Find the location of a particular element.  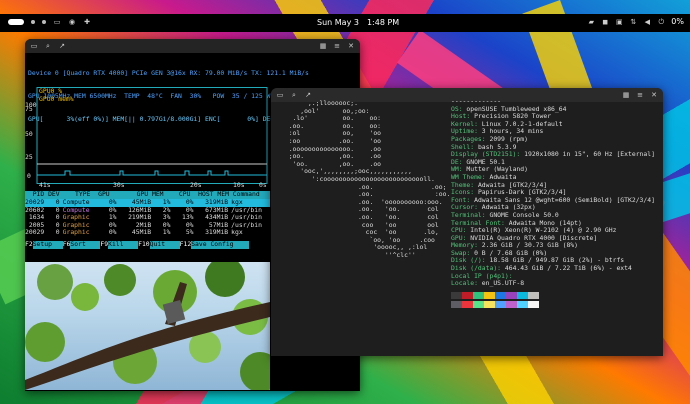

date-label: Sun May 3 is located at coordinates (338, 22).